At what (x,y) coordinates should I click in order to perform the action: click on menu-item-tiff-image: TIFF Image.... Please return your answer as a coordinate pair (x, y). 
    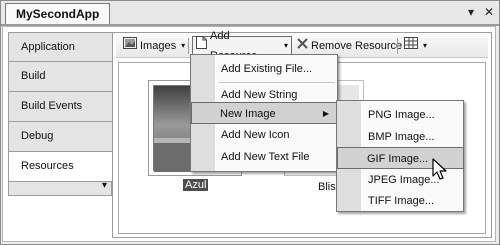
    Looking at the image, I should click on (400, 201).